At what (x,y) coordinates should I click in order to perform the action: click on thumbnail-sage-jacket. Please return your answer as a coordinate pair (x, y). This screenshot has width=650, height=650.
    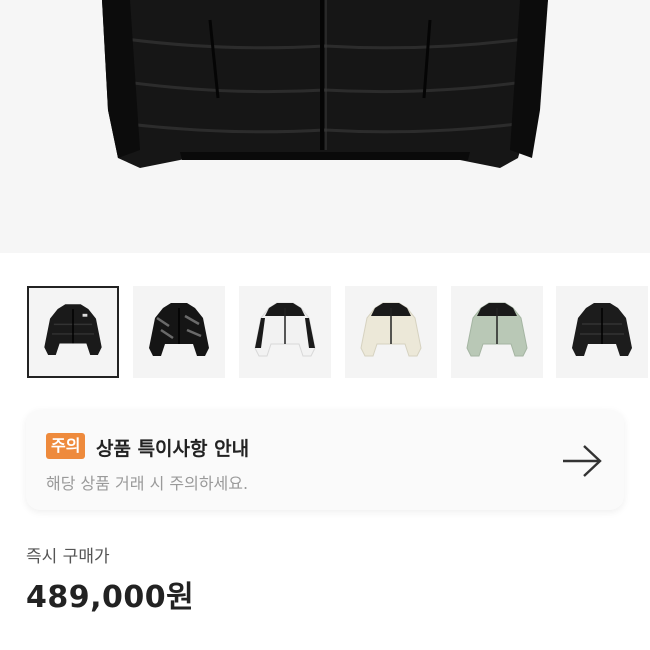
    Looking at the image, I should click on (497, 332).